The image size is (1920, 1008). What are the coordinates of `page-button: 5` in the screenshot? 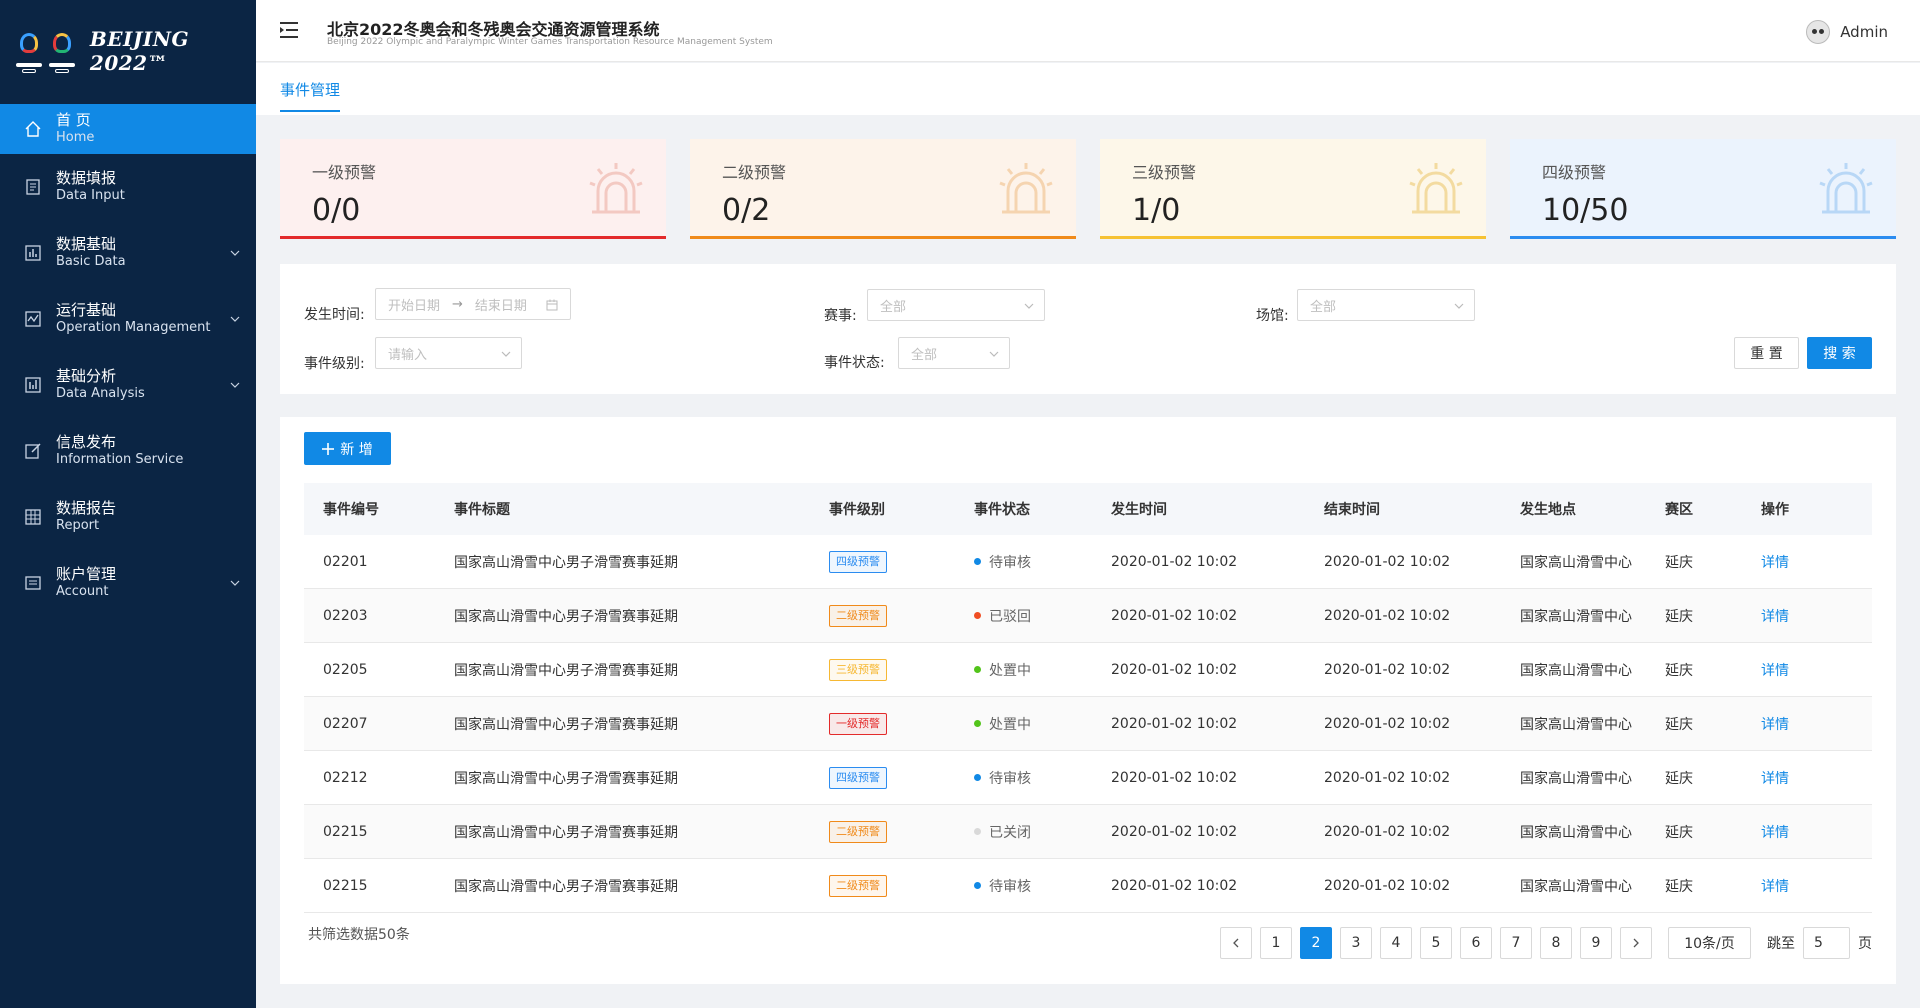 It's located at (1436, 943).